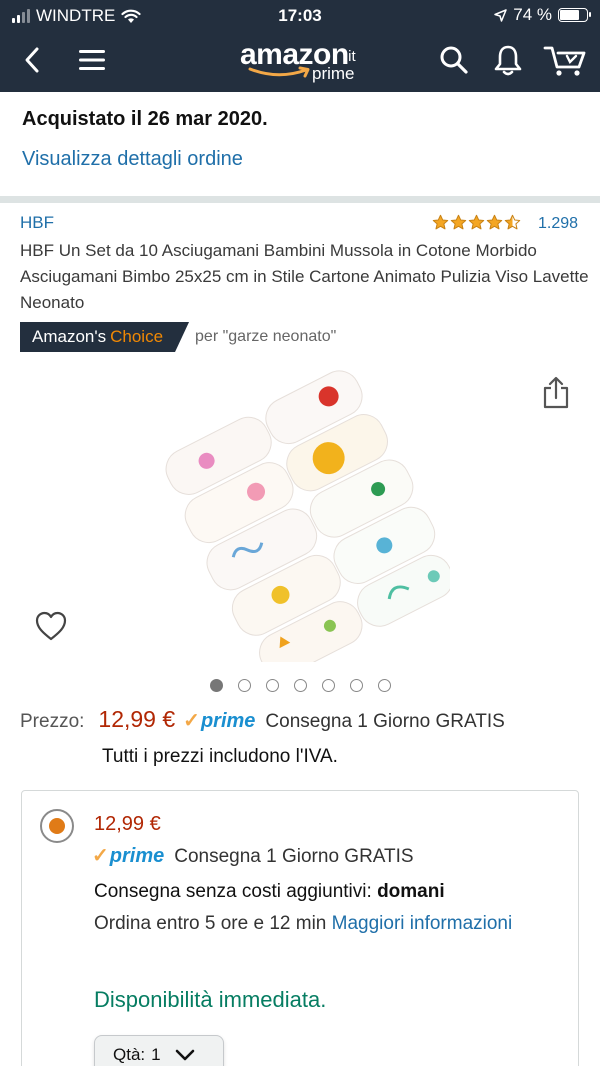 The height and width of the screenshot is (1066, 600). I want to click on menu-button, so click(92, 60).